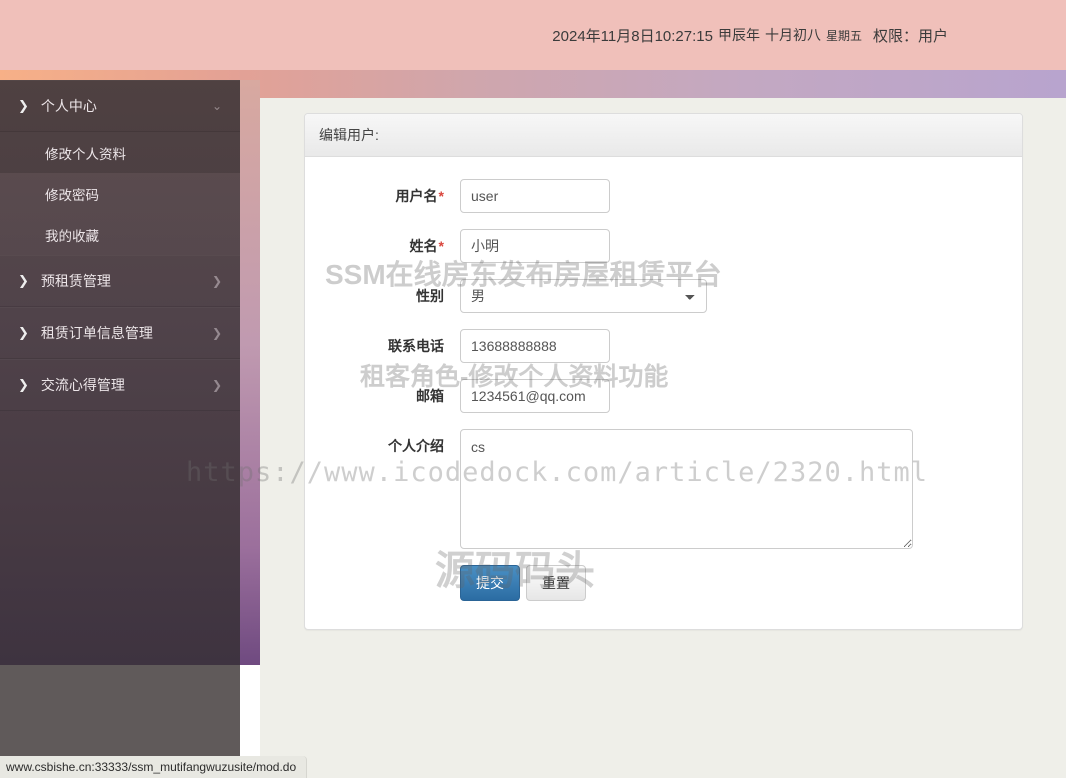 This screenshot has height=778, width=1066. I want to click on label-email-text: 邮箱, so click(430, 396).